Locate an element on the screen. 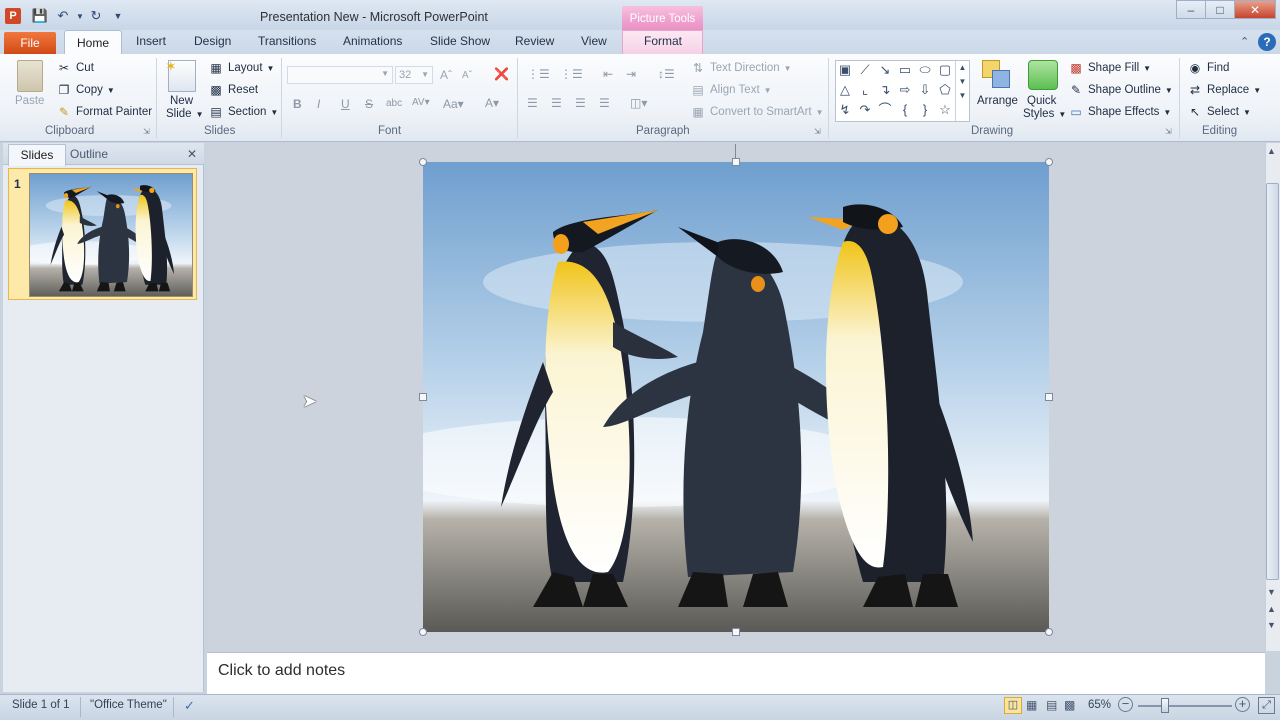  help-icon: ? is located at coordinates (1267, 42).